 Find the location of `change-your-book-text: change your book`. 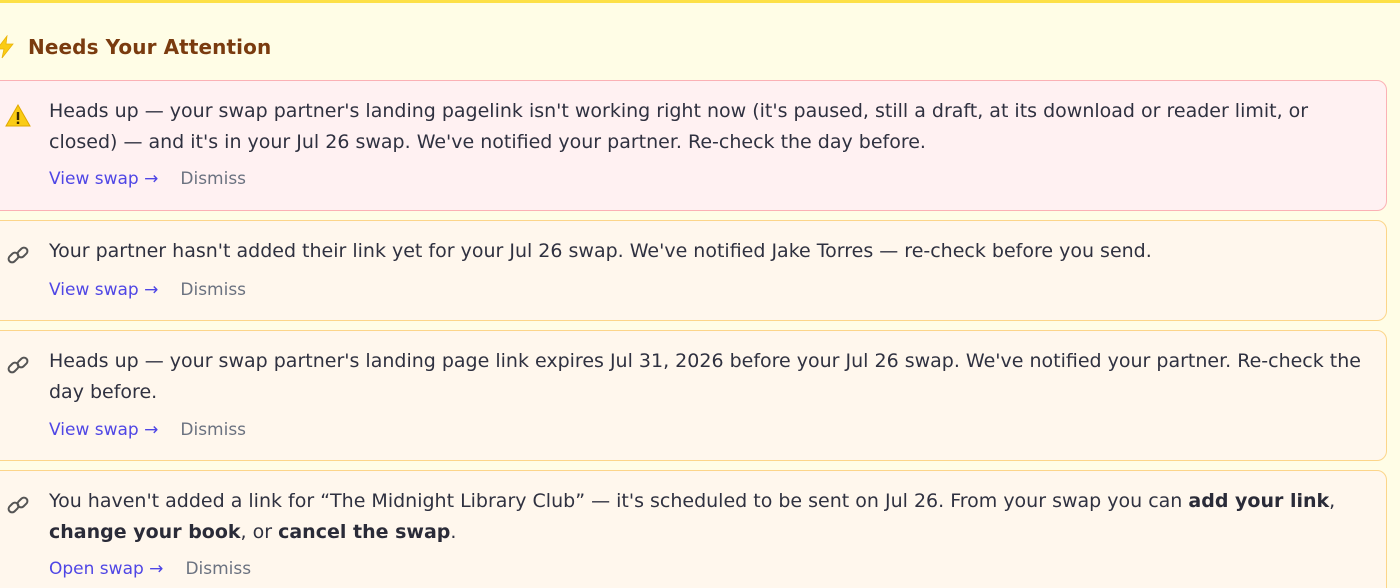

change-your-book-text: change your book is located at coordinates (145, 532).